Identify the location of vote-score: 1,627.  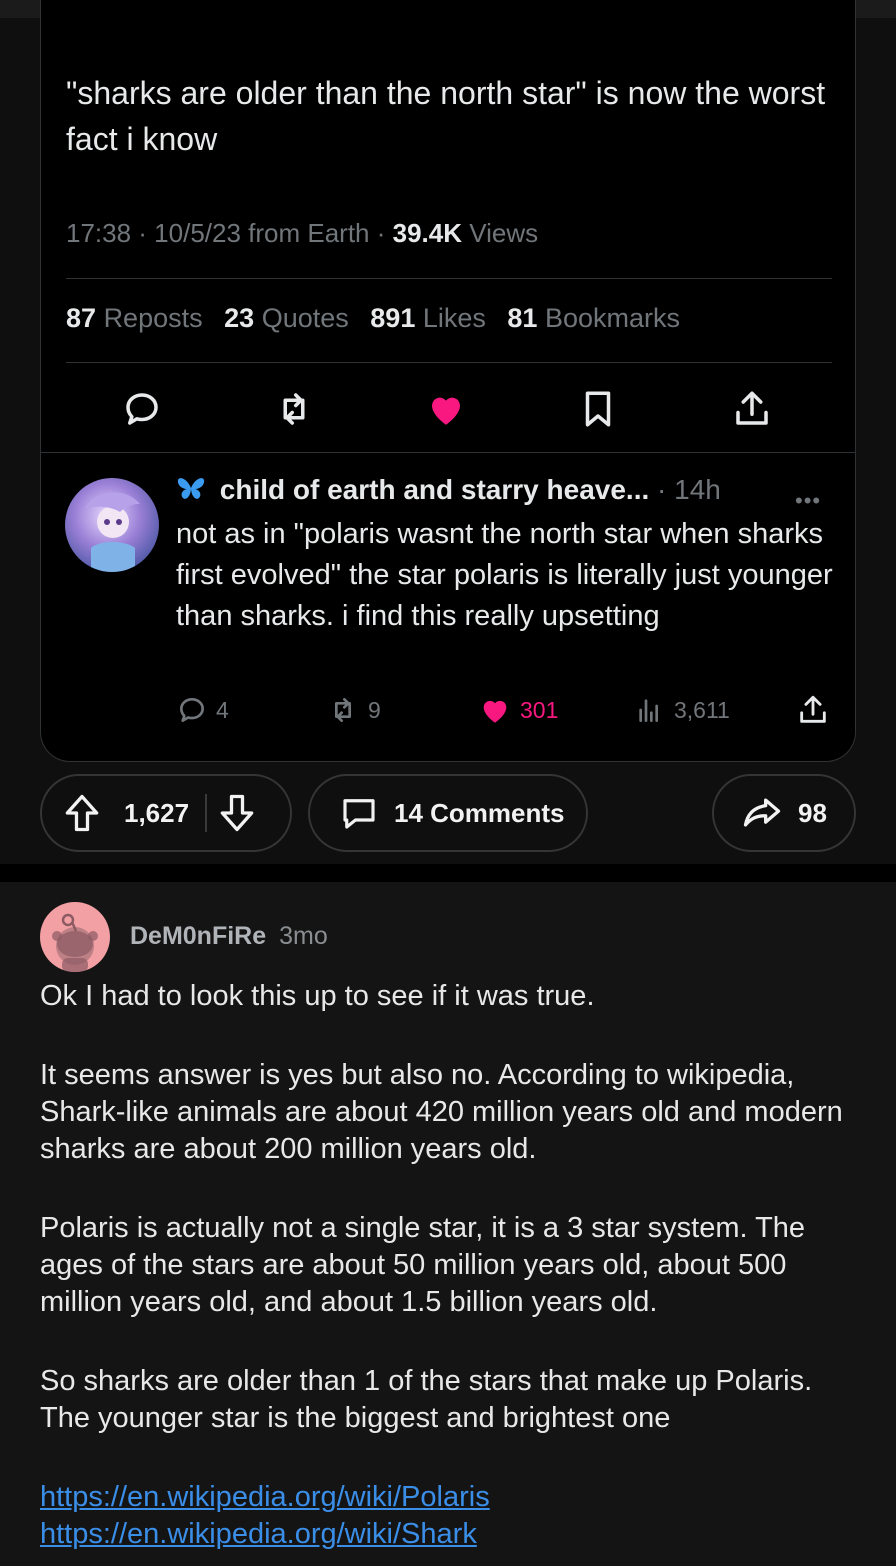
(157, 812).